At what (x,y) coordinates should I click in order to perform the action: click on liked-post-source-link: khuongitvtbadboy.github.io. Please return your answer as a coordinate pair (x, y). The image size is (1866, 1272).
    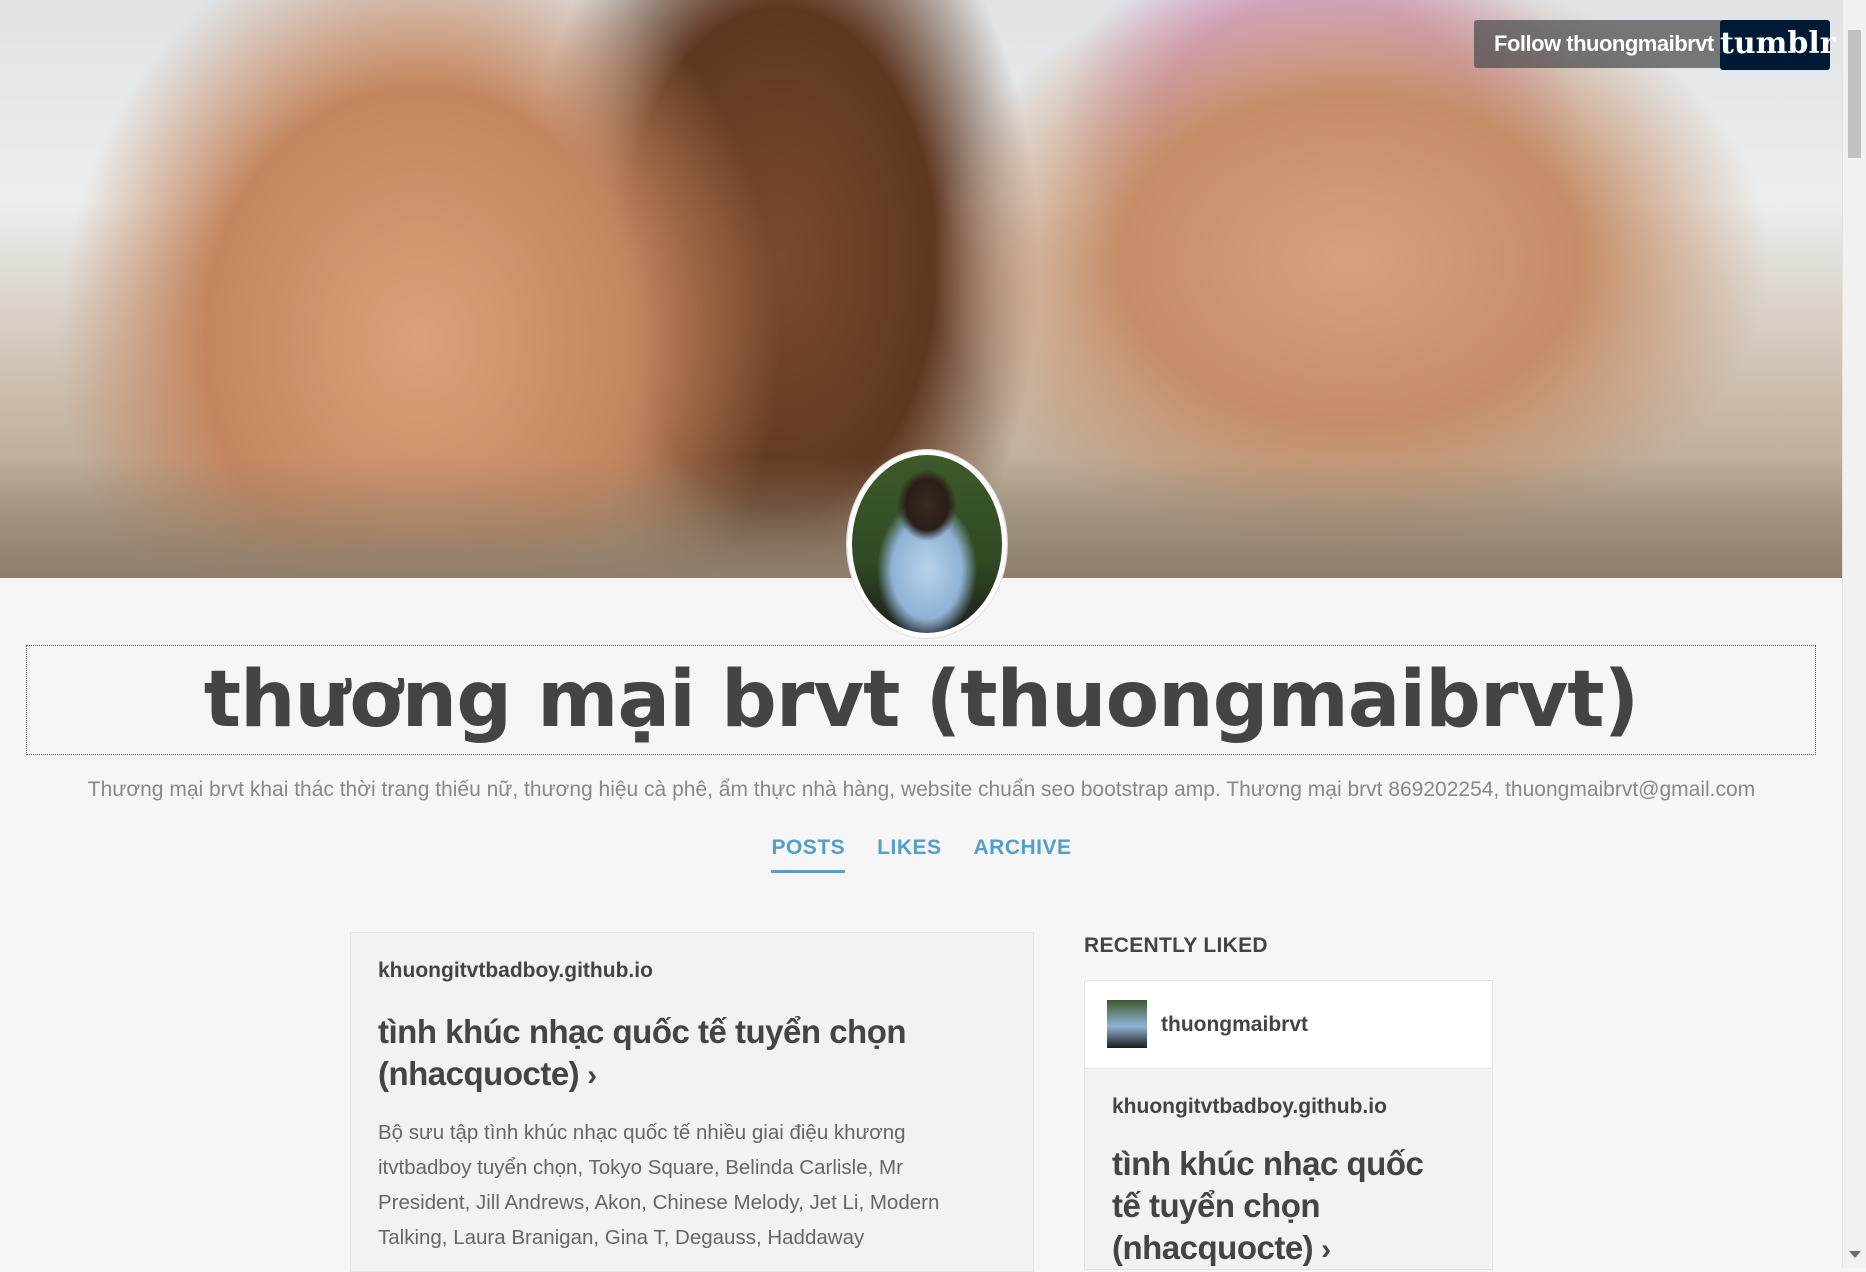
    Looking at the image, I should click on (1249, 1107).